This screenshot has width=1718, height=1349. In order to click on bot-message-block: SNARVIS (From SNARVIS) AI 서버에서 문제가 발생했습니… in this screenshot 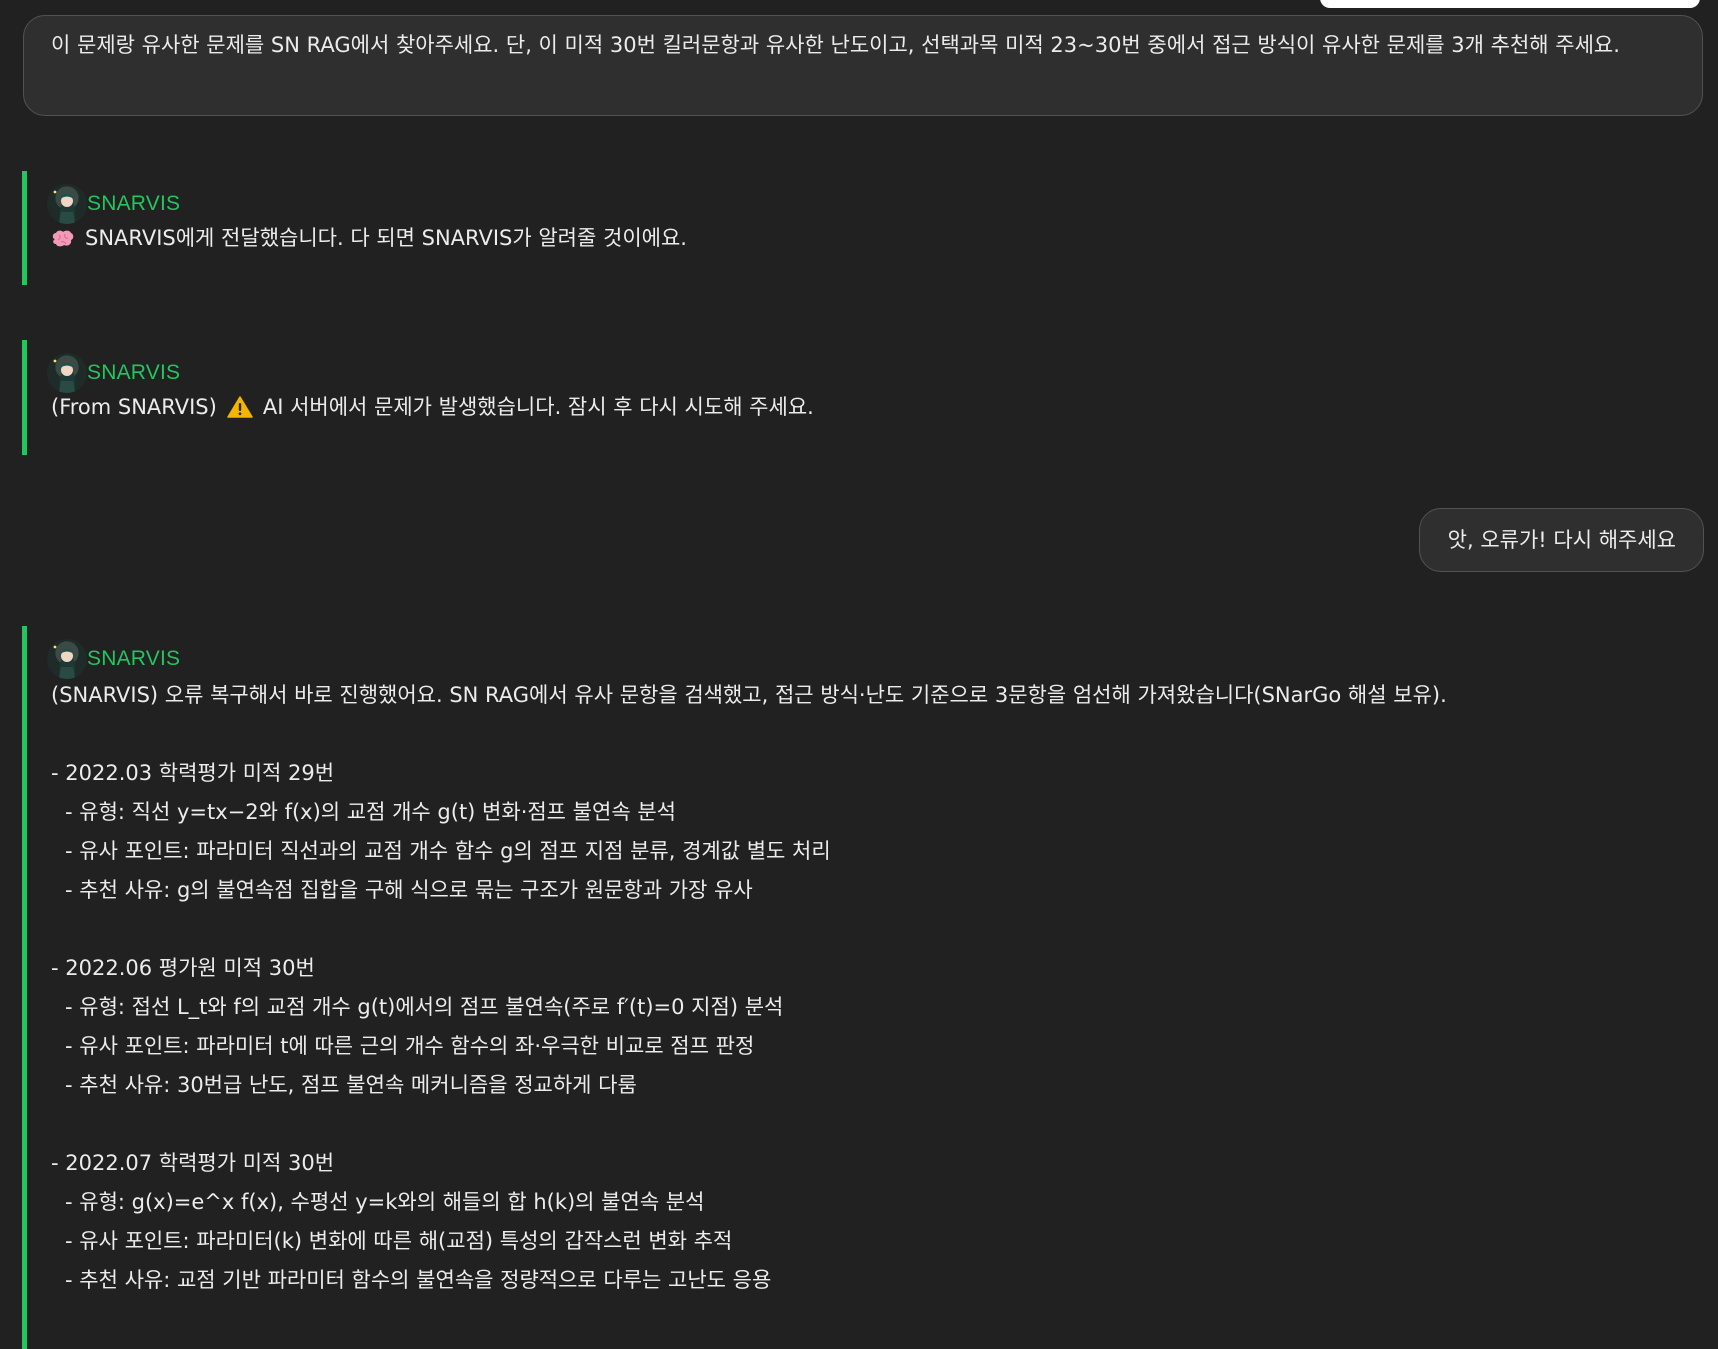, I will do `click(863, 397)`.